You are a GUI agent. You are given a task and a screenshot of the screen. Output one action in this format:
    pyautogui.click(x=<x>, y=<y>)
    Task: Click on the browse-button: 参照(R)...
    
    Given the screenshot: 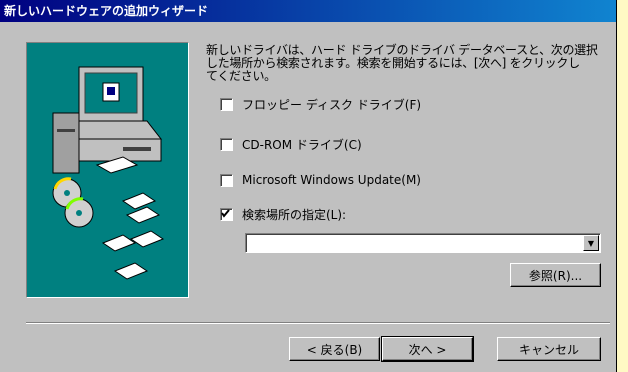 What is the action you would take?
    pyautogui.click(x=555, y=275)
    